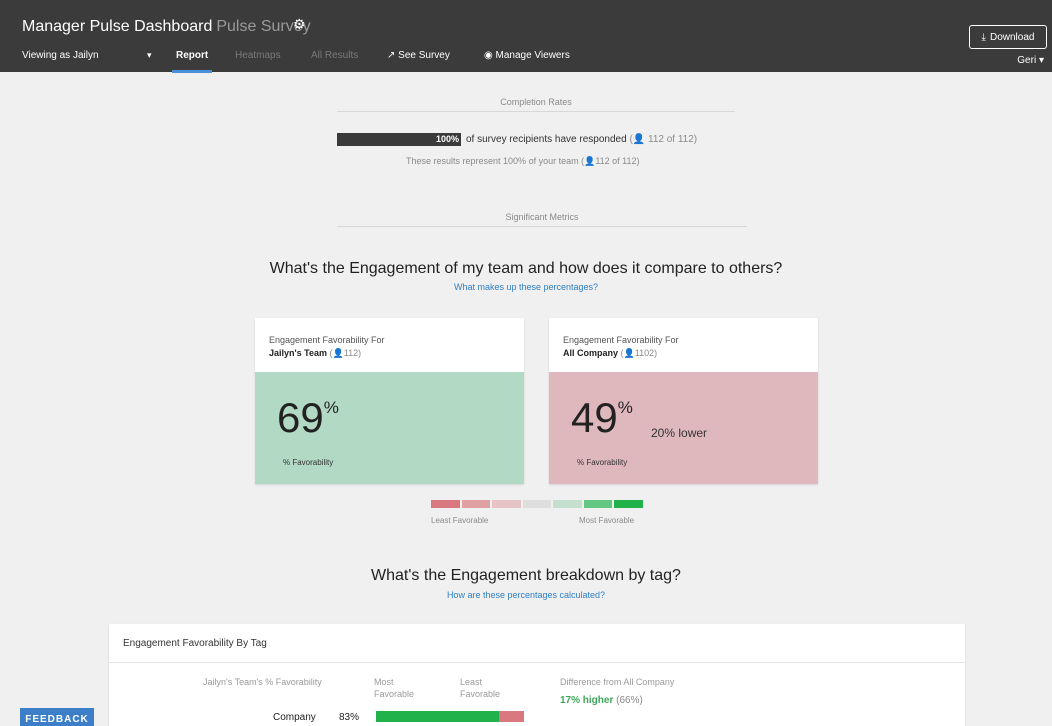 This screenshot has height=726, width=1052. Describe the element at coordinates (192, 55) in the screenshot. I see `tab-report: Report` at that location.